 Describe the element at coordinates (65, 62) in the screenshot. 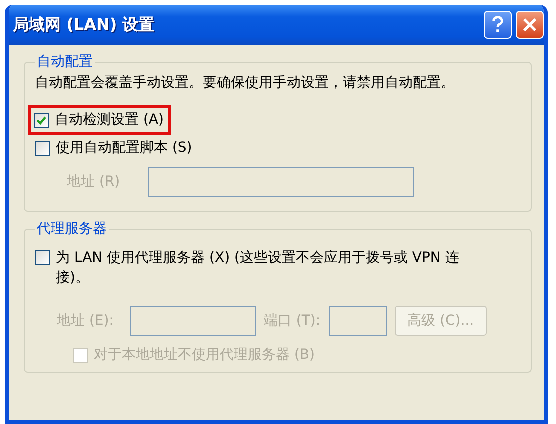

I see `group-title: 自动配置` at that location.